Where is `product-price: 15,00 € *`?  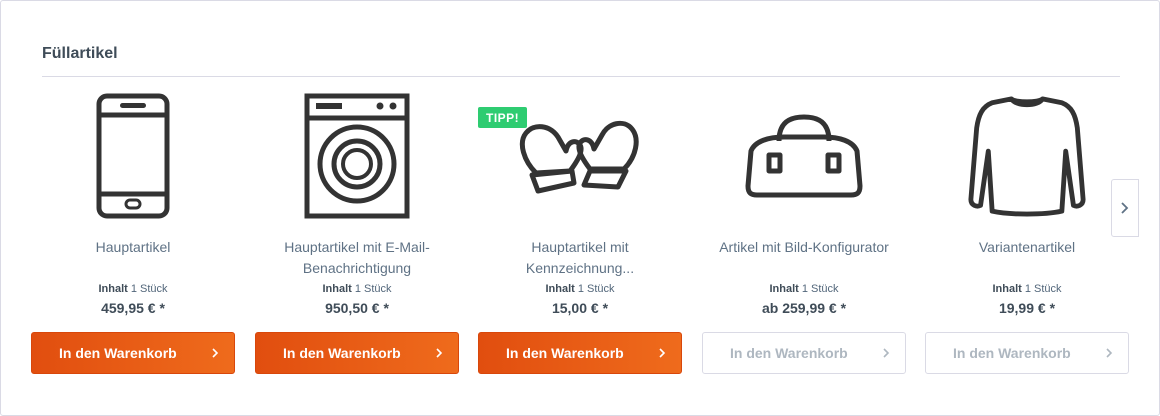
product-price: 15,00 € * is located at coordinates (580, 308).